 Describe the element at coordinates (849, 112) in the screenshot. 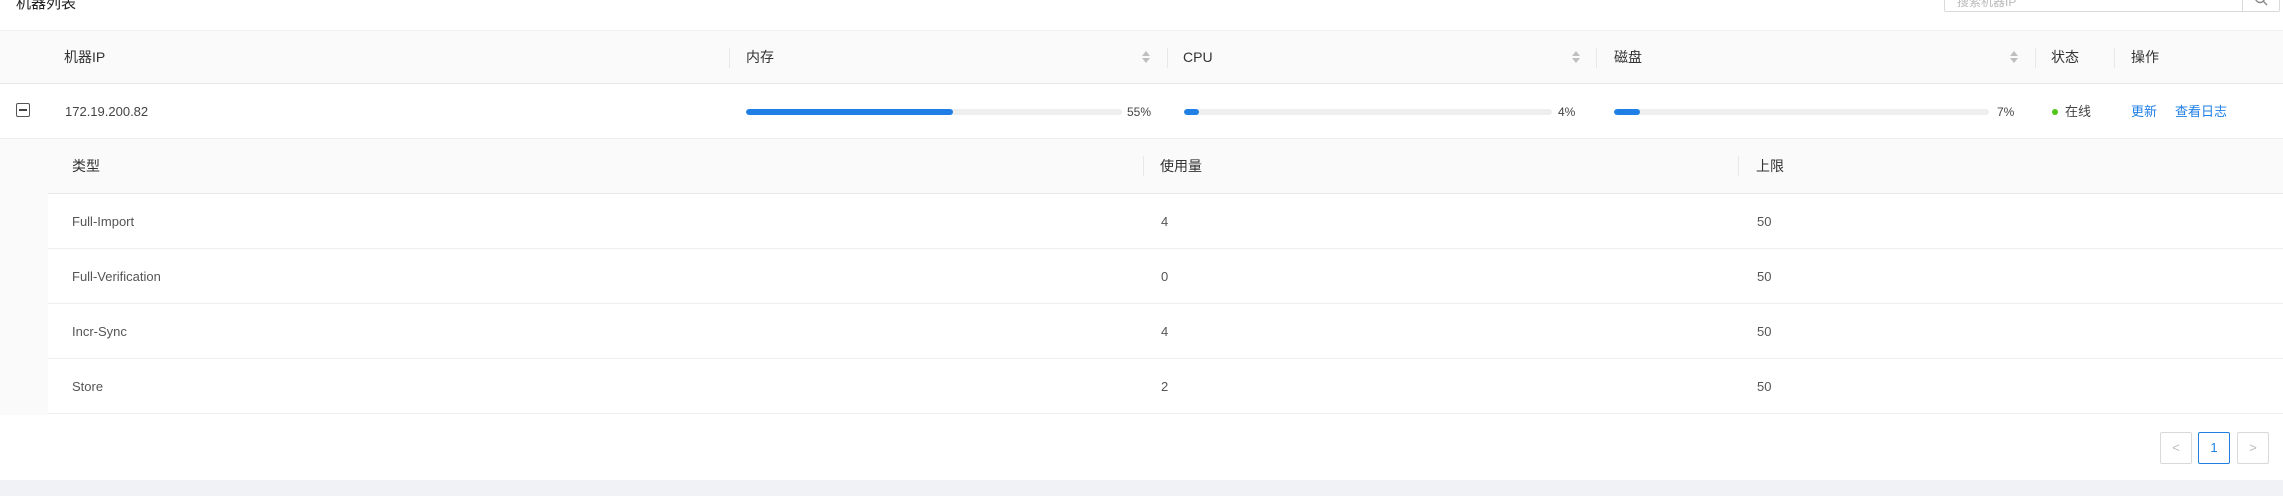

I see `memory-progress-fill` at that location.